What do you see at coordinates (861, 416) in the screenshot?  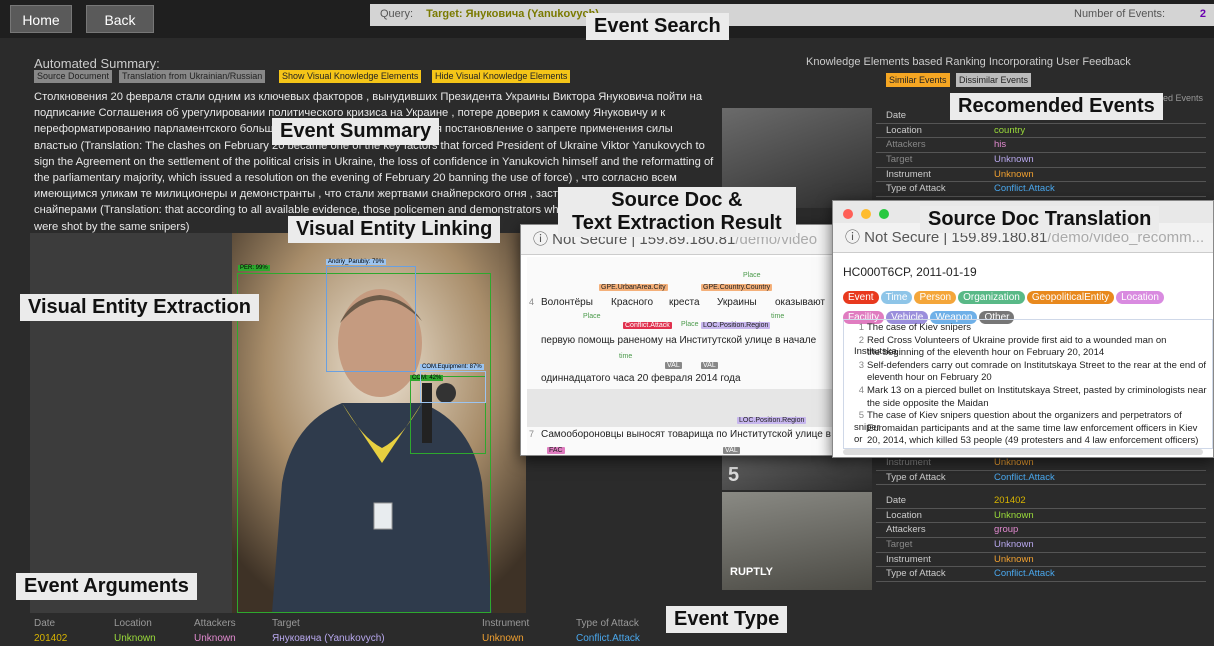 I see `line-number: 5` at bounding box center [861, 416].